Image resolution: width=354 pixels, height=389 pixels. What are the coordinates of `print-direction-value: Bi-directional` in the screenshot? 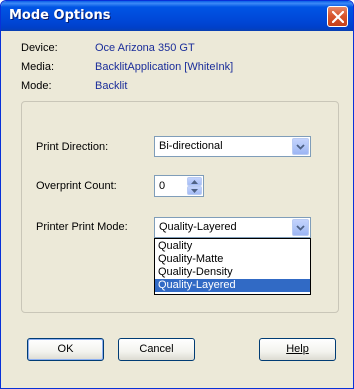 It's located at (191, 146).